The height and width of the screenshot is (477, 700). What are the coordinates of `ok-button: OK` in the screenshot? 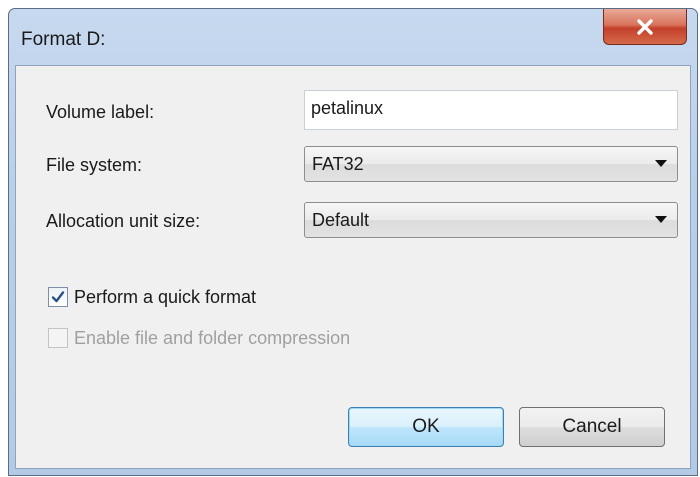 It's located at (426, 427).